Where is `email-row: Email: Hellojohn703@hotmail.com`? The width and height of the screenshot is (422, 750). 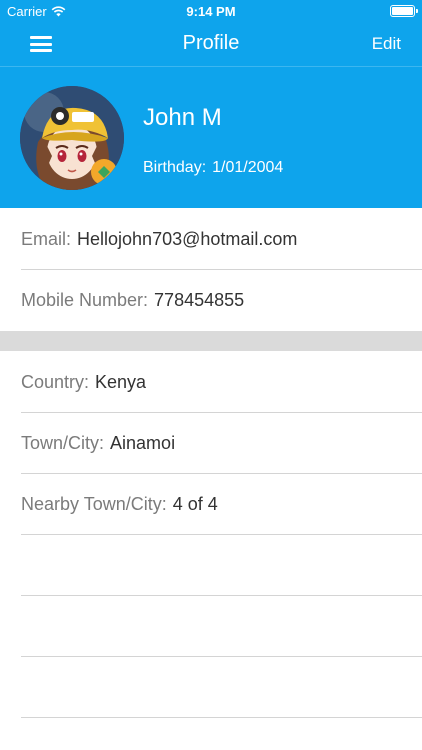
email-row: Email: Hellojohn703@hotmail.com is located at coordinates (211, 239).